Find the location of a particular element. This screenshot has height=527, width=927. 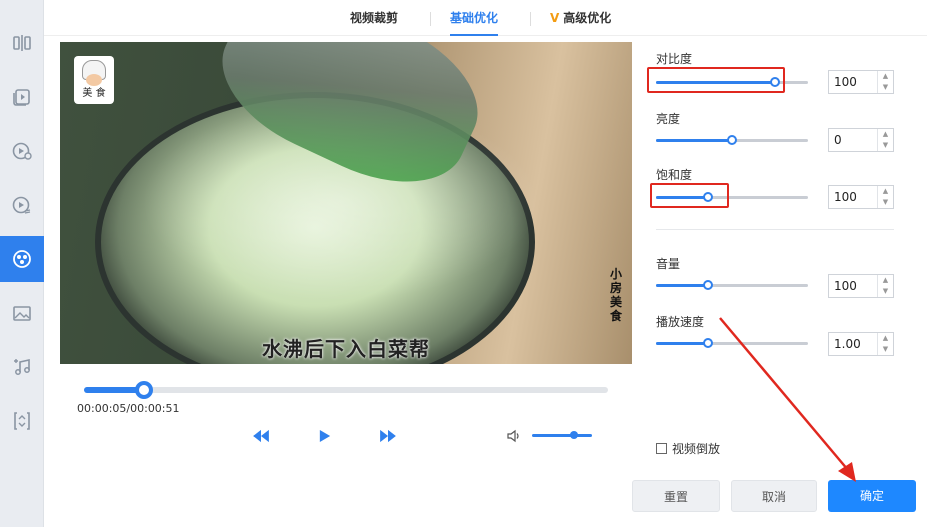

fast-forward-button is located at coordinates (388, 436).